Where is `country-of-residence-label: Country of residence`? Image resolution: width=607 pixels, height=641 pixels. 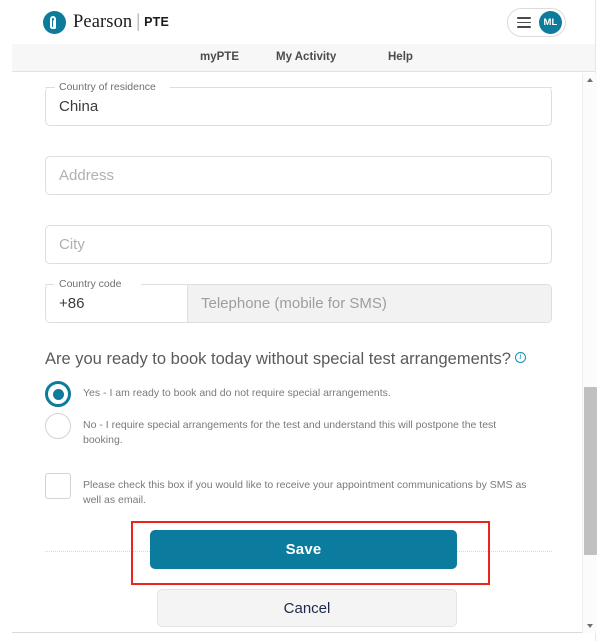 country-of-residence-label: Country of residence is located at coordinates (107, 87).